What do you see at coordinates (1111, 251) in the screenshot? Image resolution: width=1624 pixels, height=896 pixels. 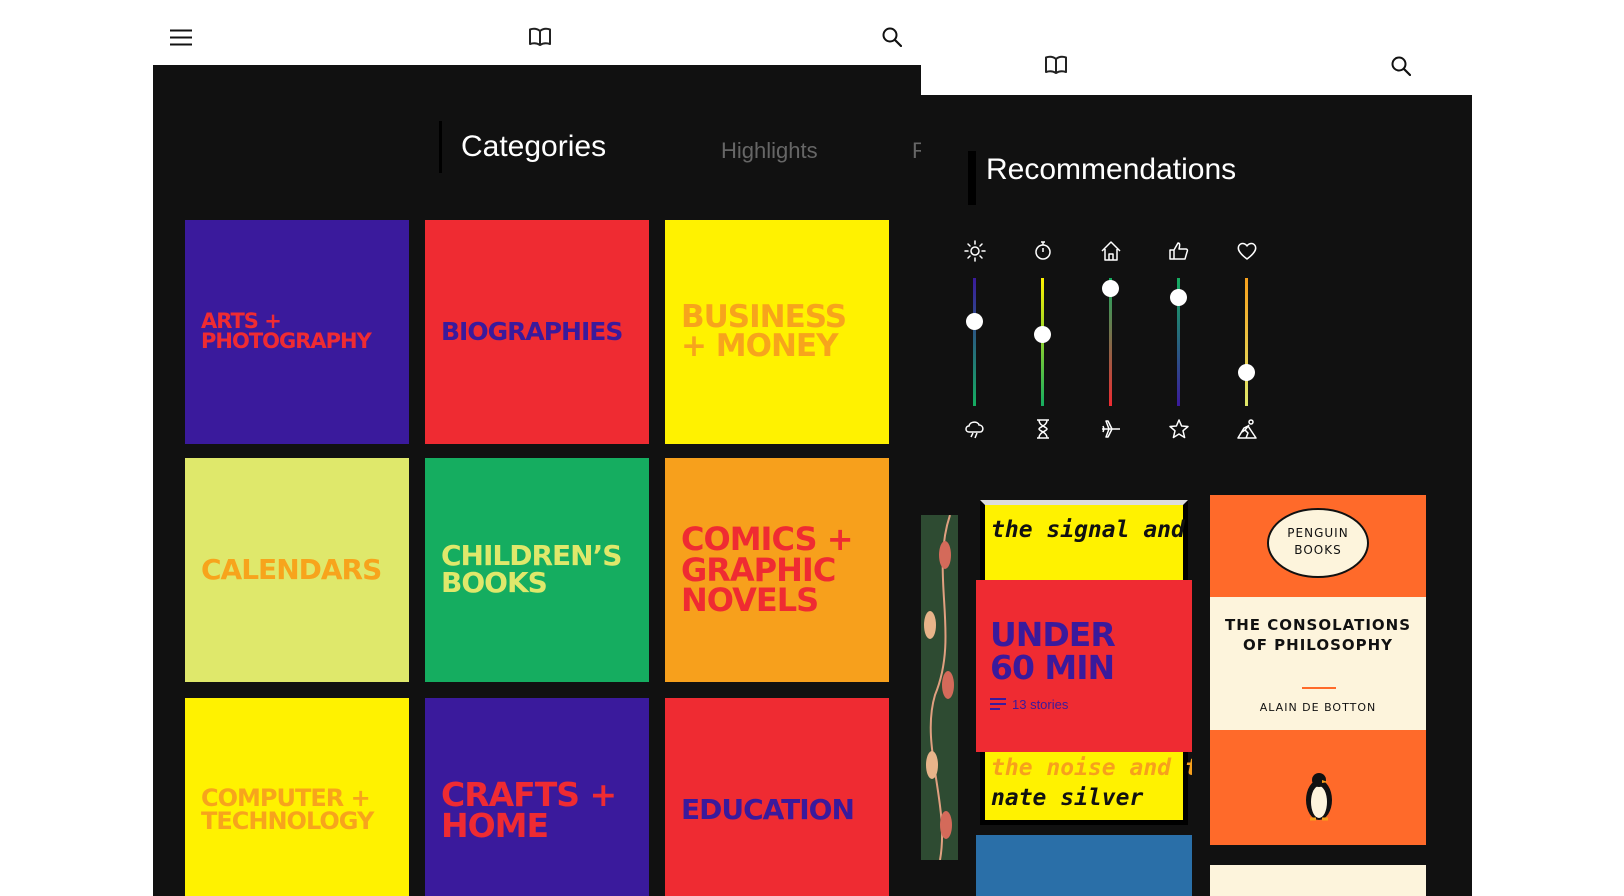 I see `house-icon` at bounding box center [1111, 251].